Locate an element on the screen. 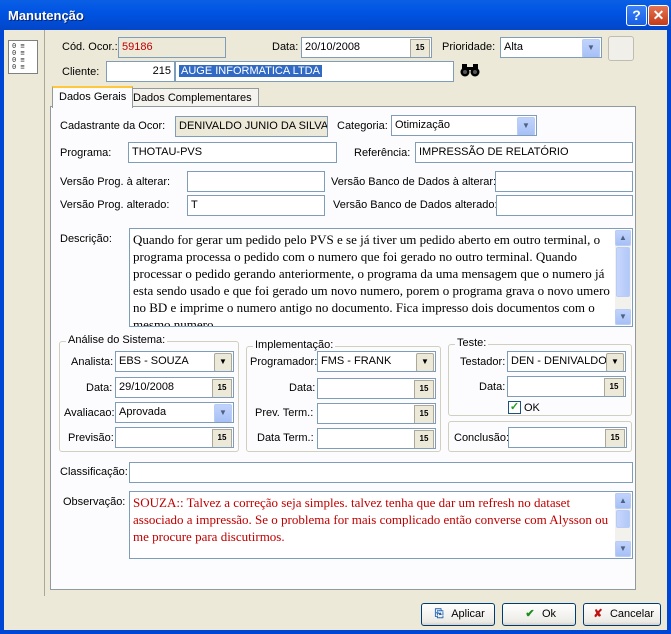 The image size is (671, 634). ok-button: ✔ Ok is located at coordinates (539, 614).